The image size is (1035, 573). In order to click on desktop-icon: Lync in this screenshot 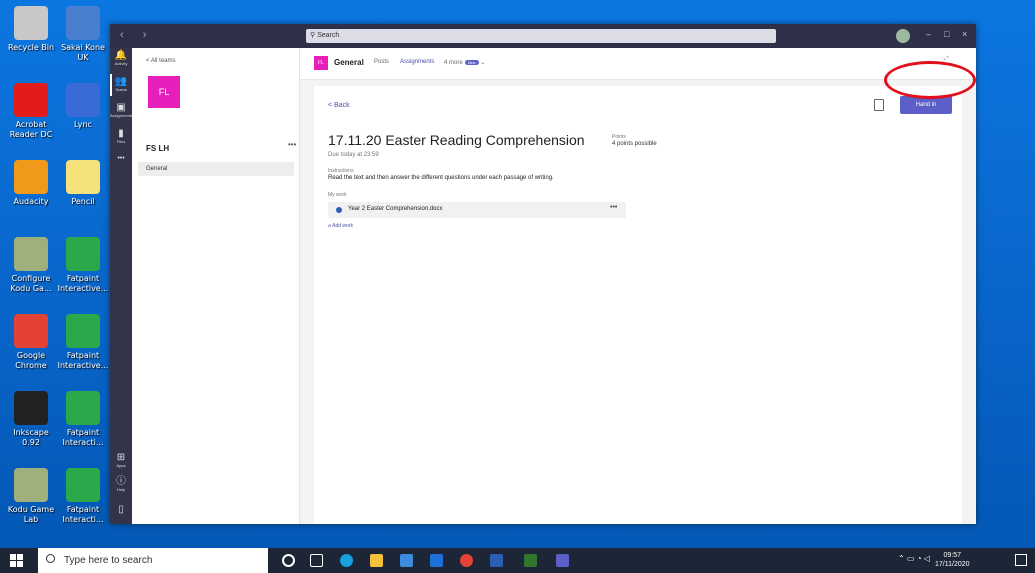, I will do `click(83, 106)`.